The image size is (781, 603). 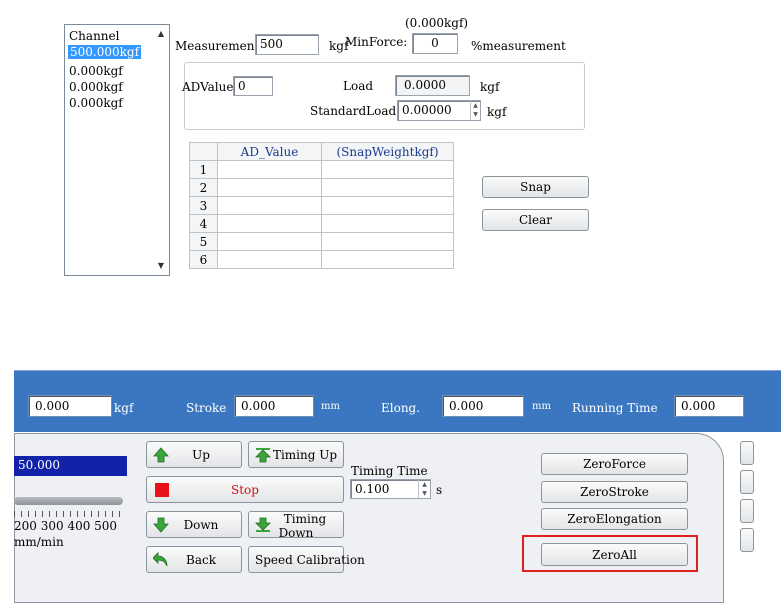 What do you see at coordinates (124, 408) in the screenshot?
I see `force-unit: kgf` at bounding box center [124, 408].